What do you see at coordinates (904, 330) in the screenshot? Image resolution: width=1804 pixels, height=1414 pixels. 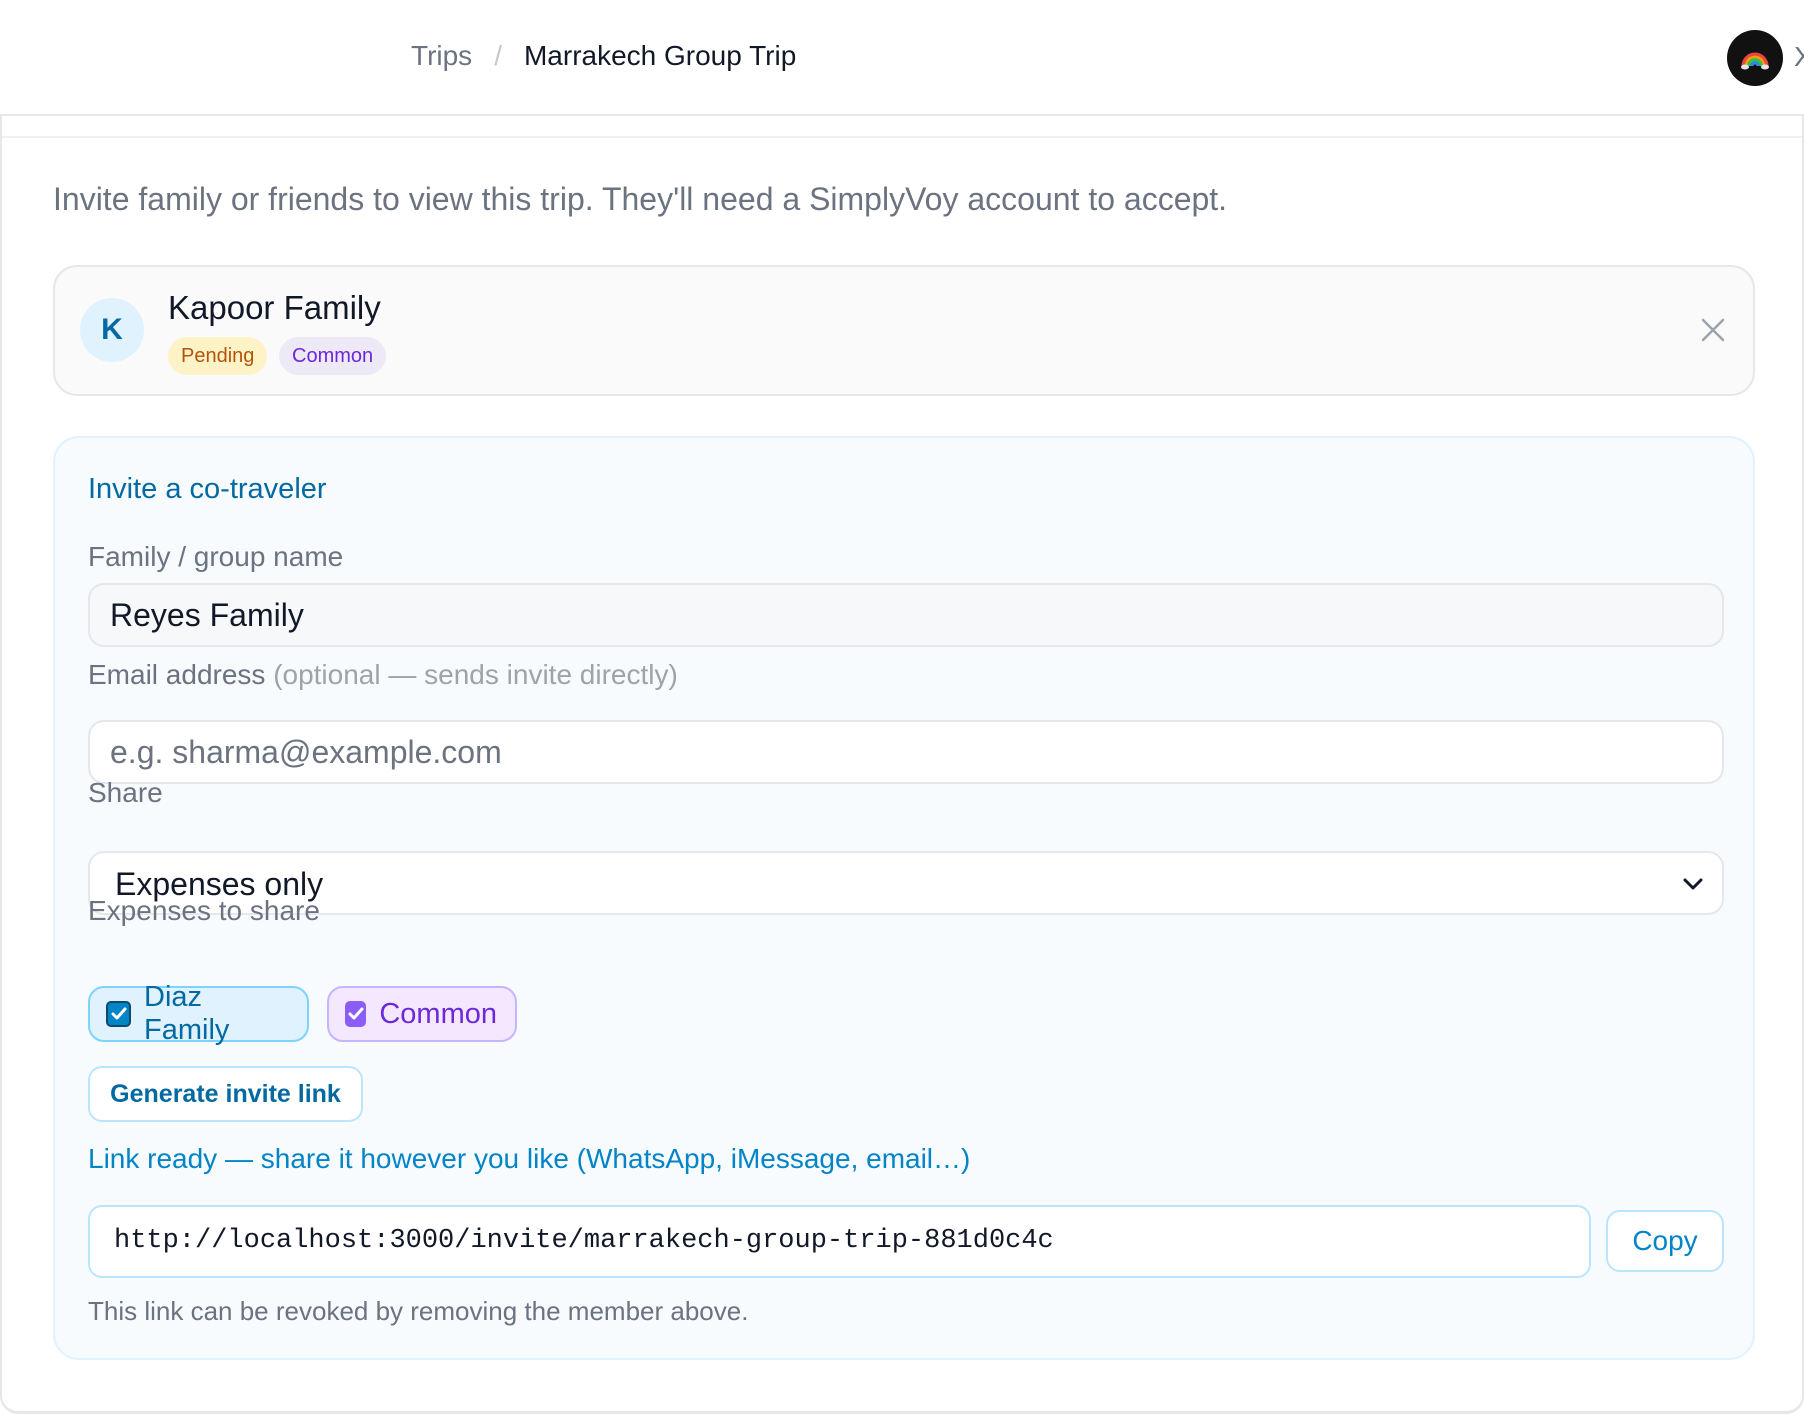 I see `member-card: K Kapoor Family Pending Common` at bounding box center [904, 330].